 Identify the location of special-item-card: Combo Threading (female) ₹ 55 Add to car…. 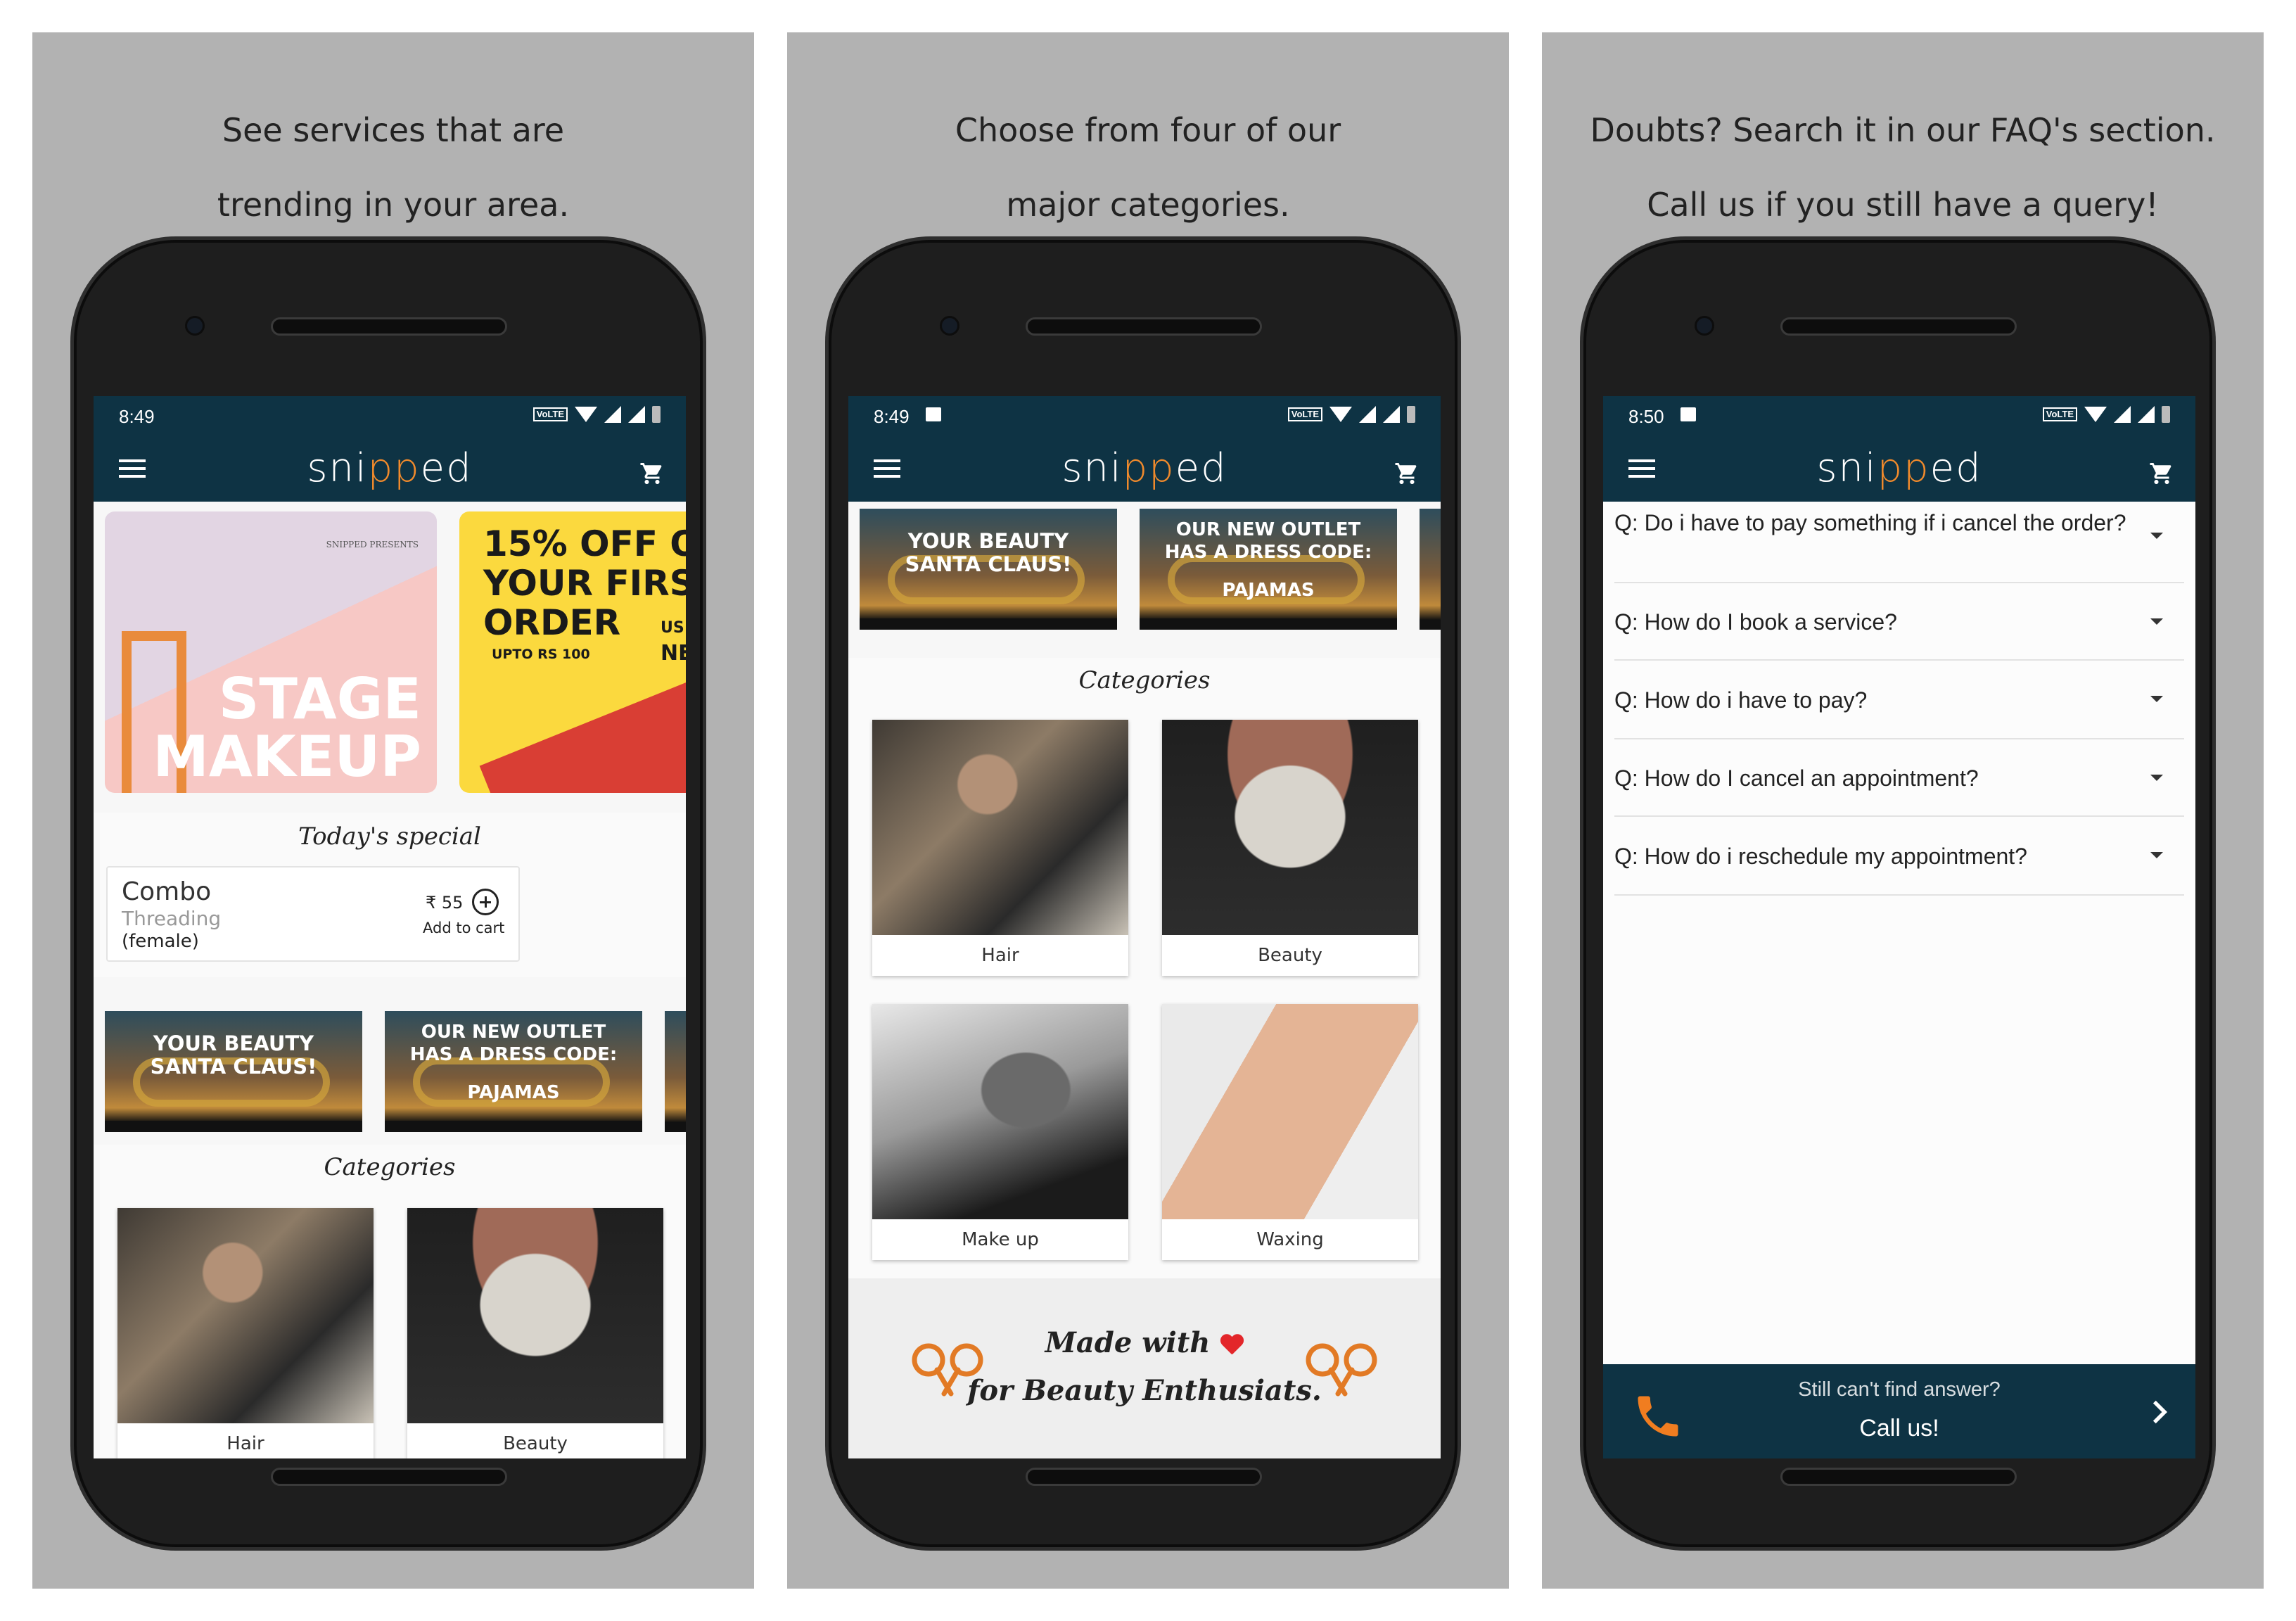
(313, 914).